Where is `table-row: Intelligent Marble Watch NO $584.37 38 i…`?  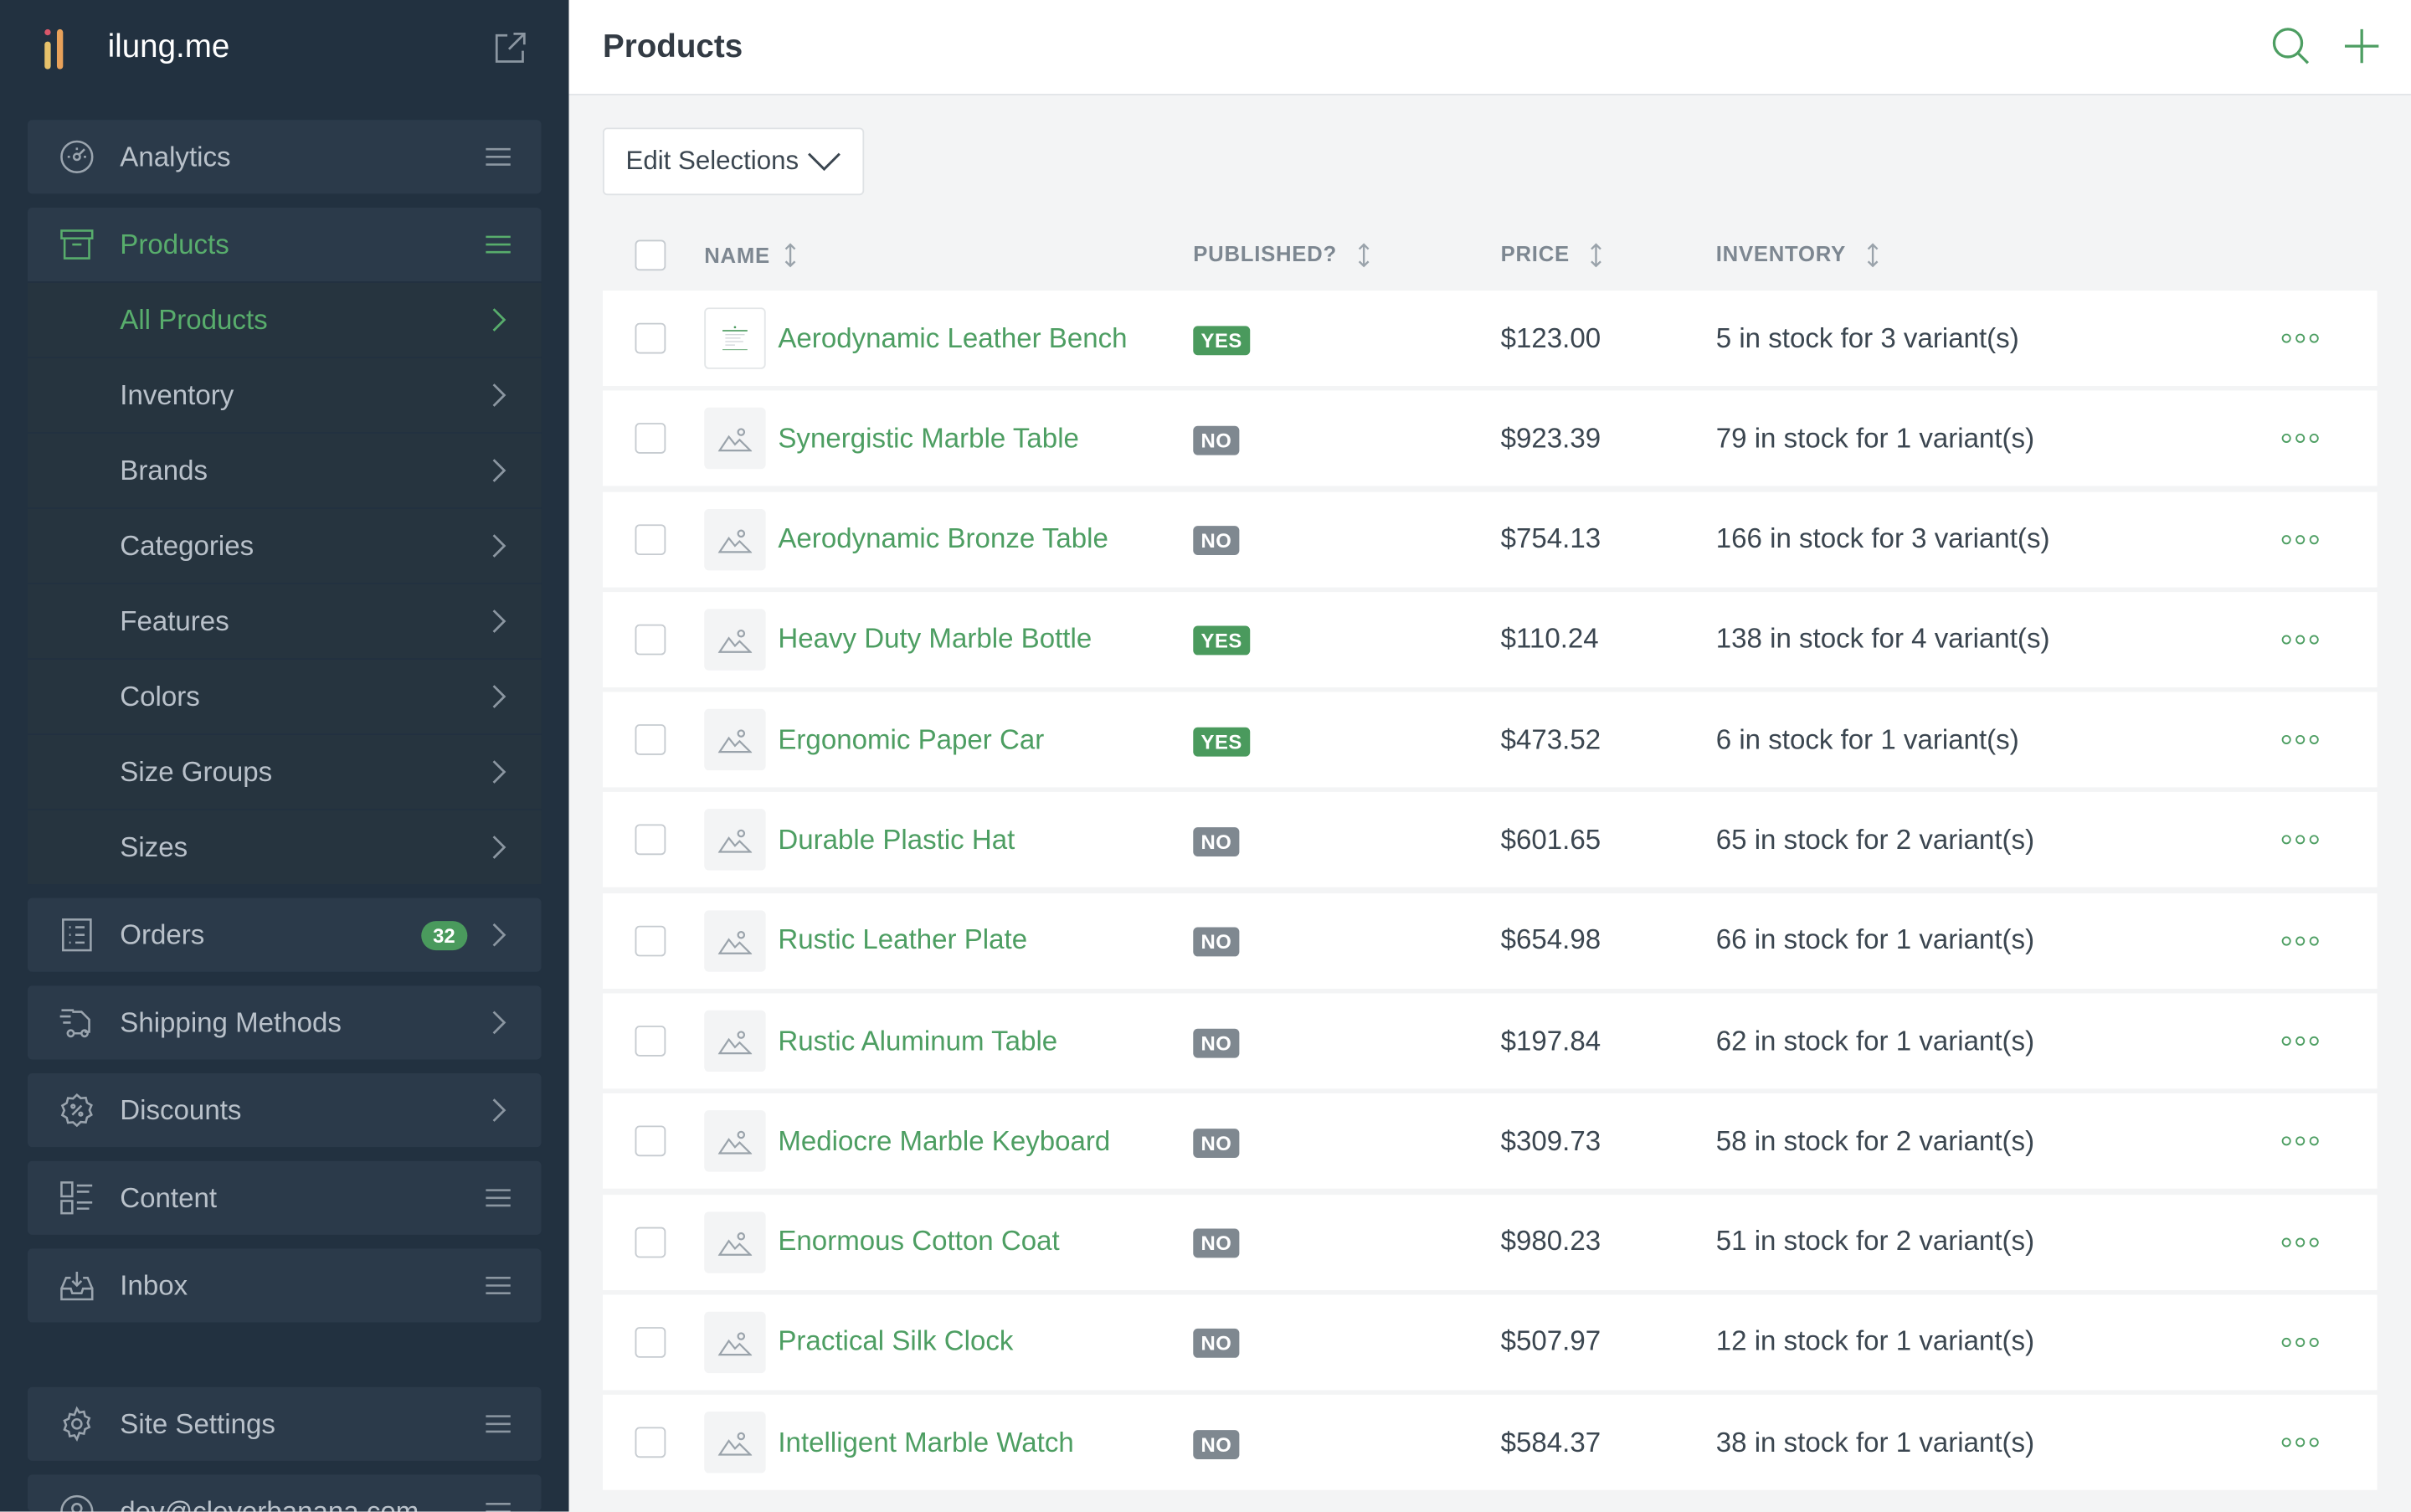
table-row: Intelligent Marble Watch NO $584.37 38 i… is located at coordinates (1490, 1443).